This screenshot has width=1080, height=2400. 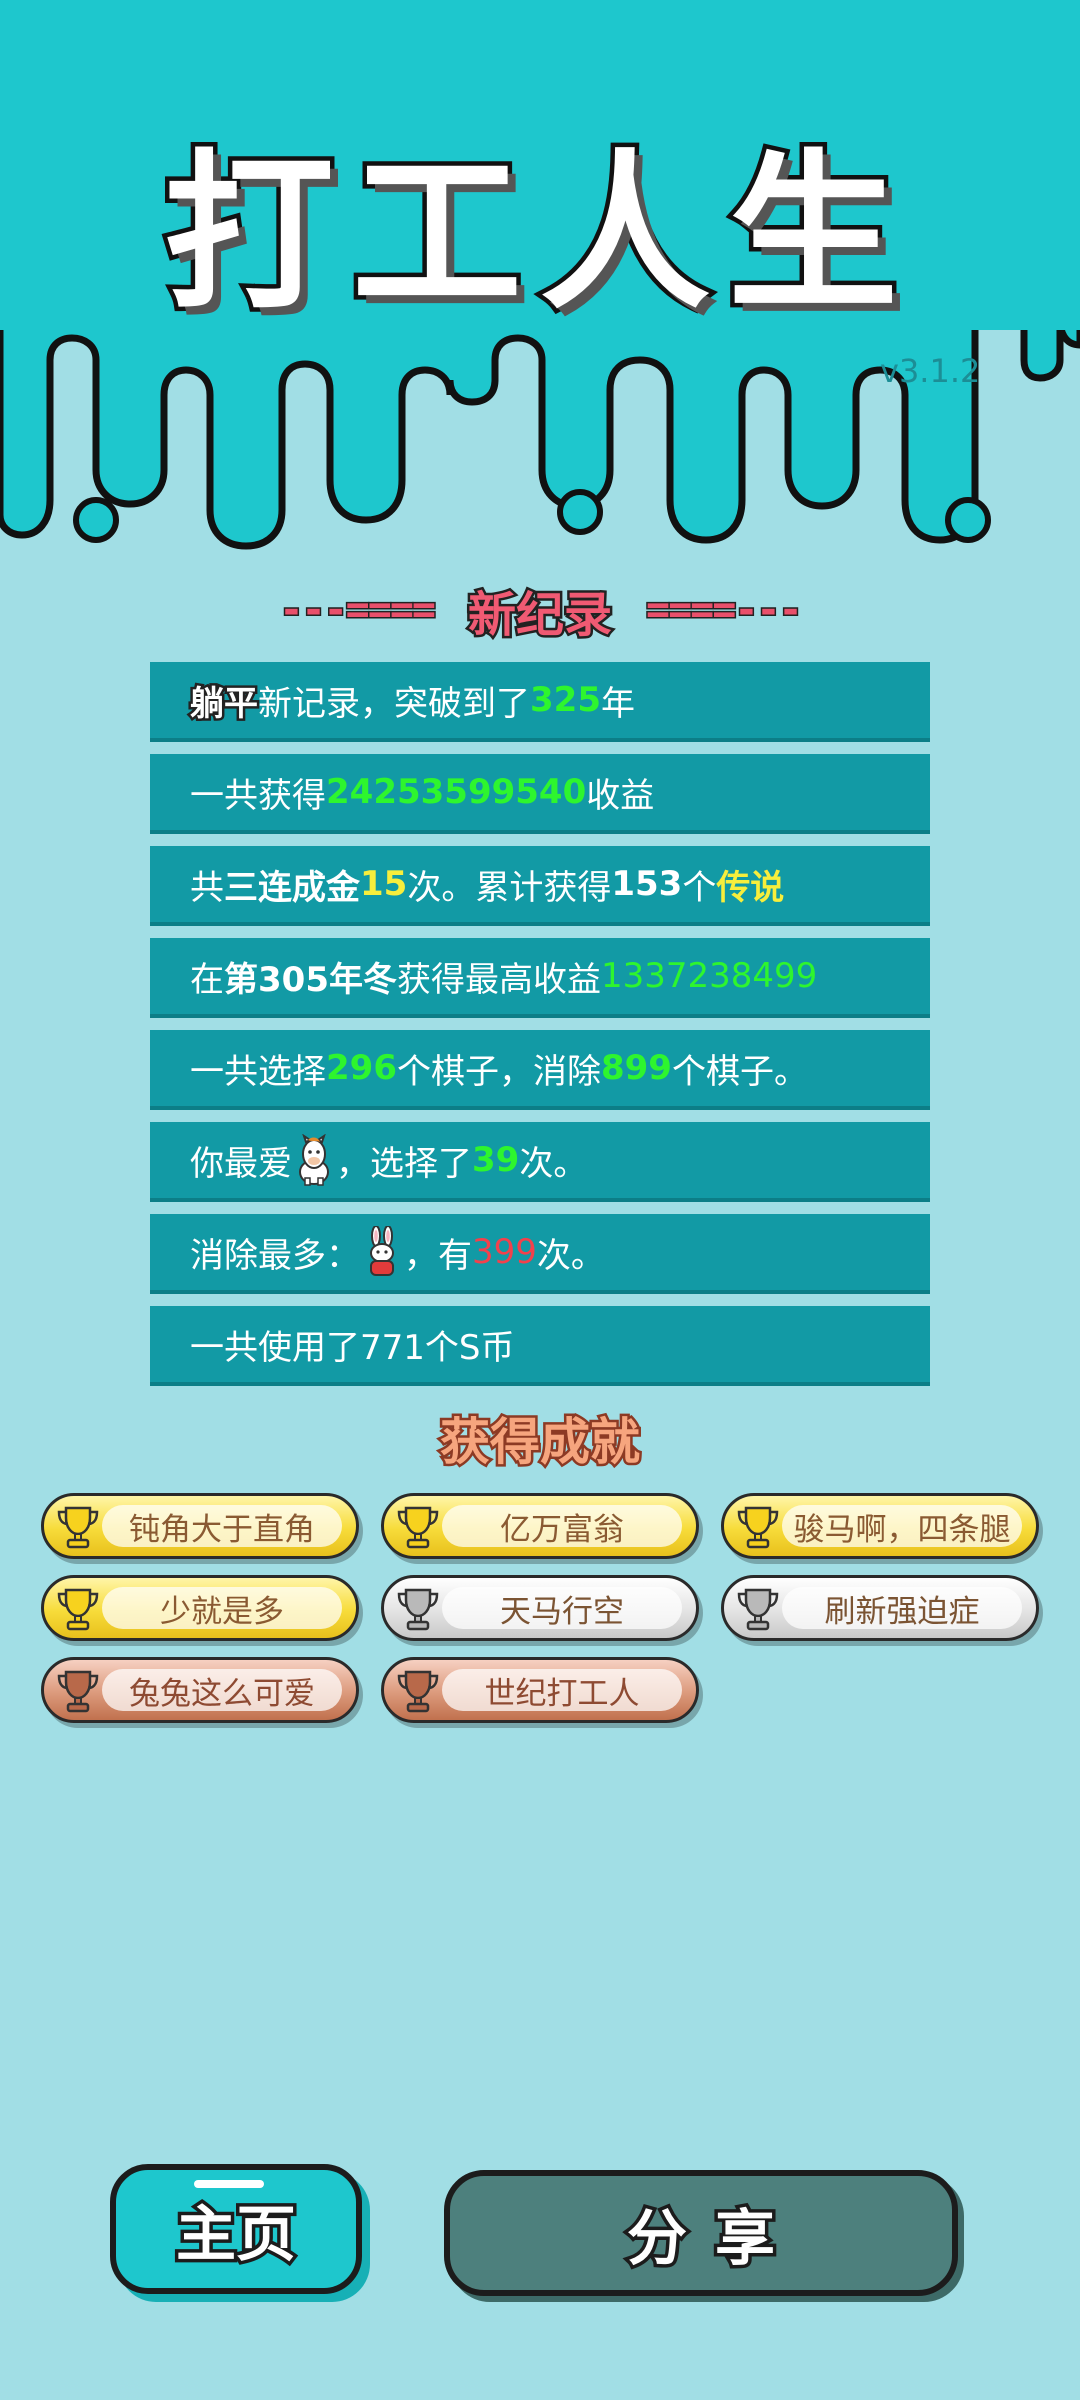 What do you see at coordinates (902, 1526) in the screenshot?
I see `achievement-label: 骏马啊，四条腿` at bounding box center [902, 1526].